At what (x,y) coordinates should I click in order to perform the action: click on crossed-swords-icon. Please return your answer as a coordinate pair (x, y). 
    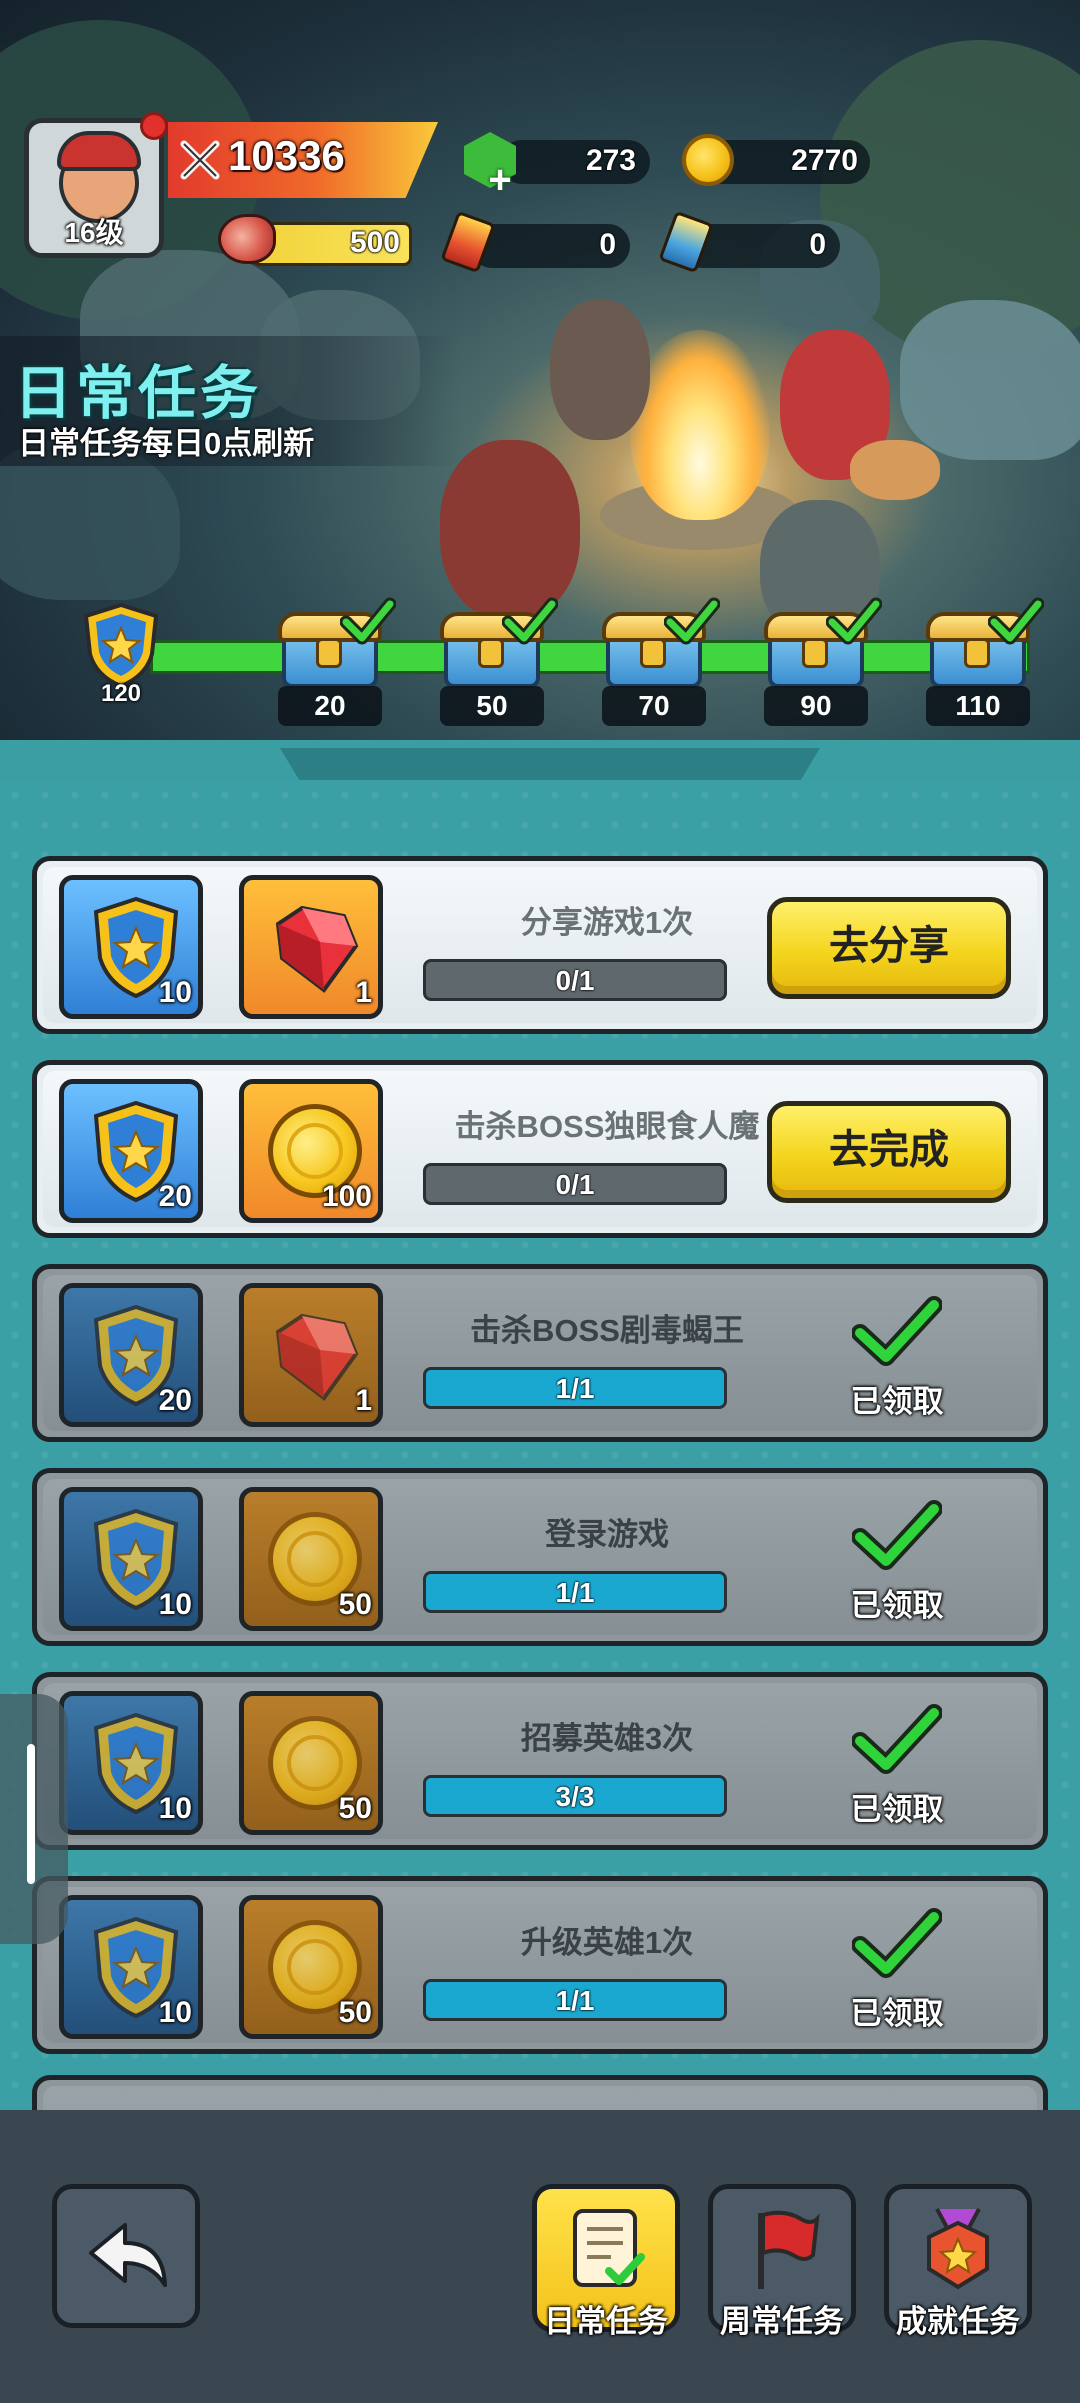
    Looking at the image, I should click on (200, 160).